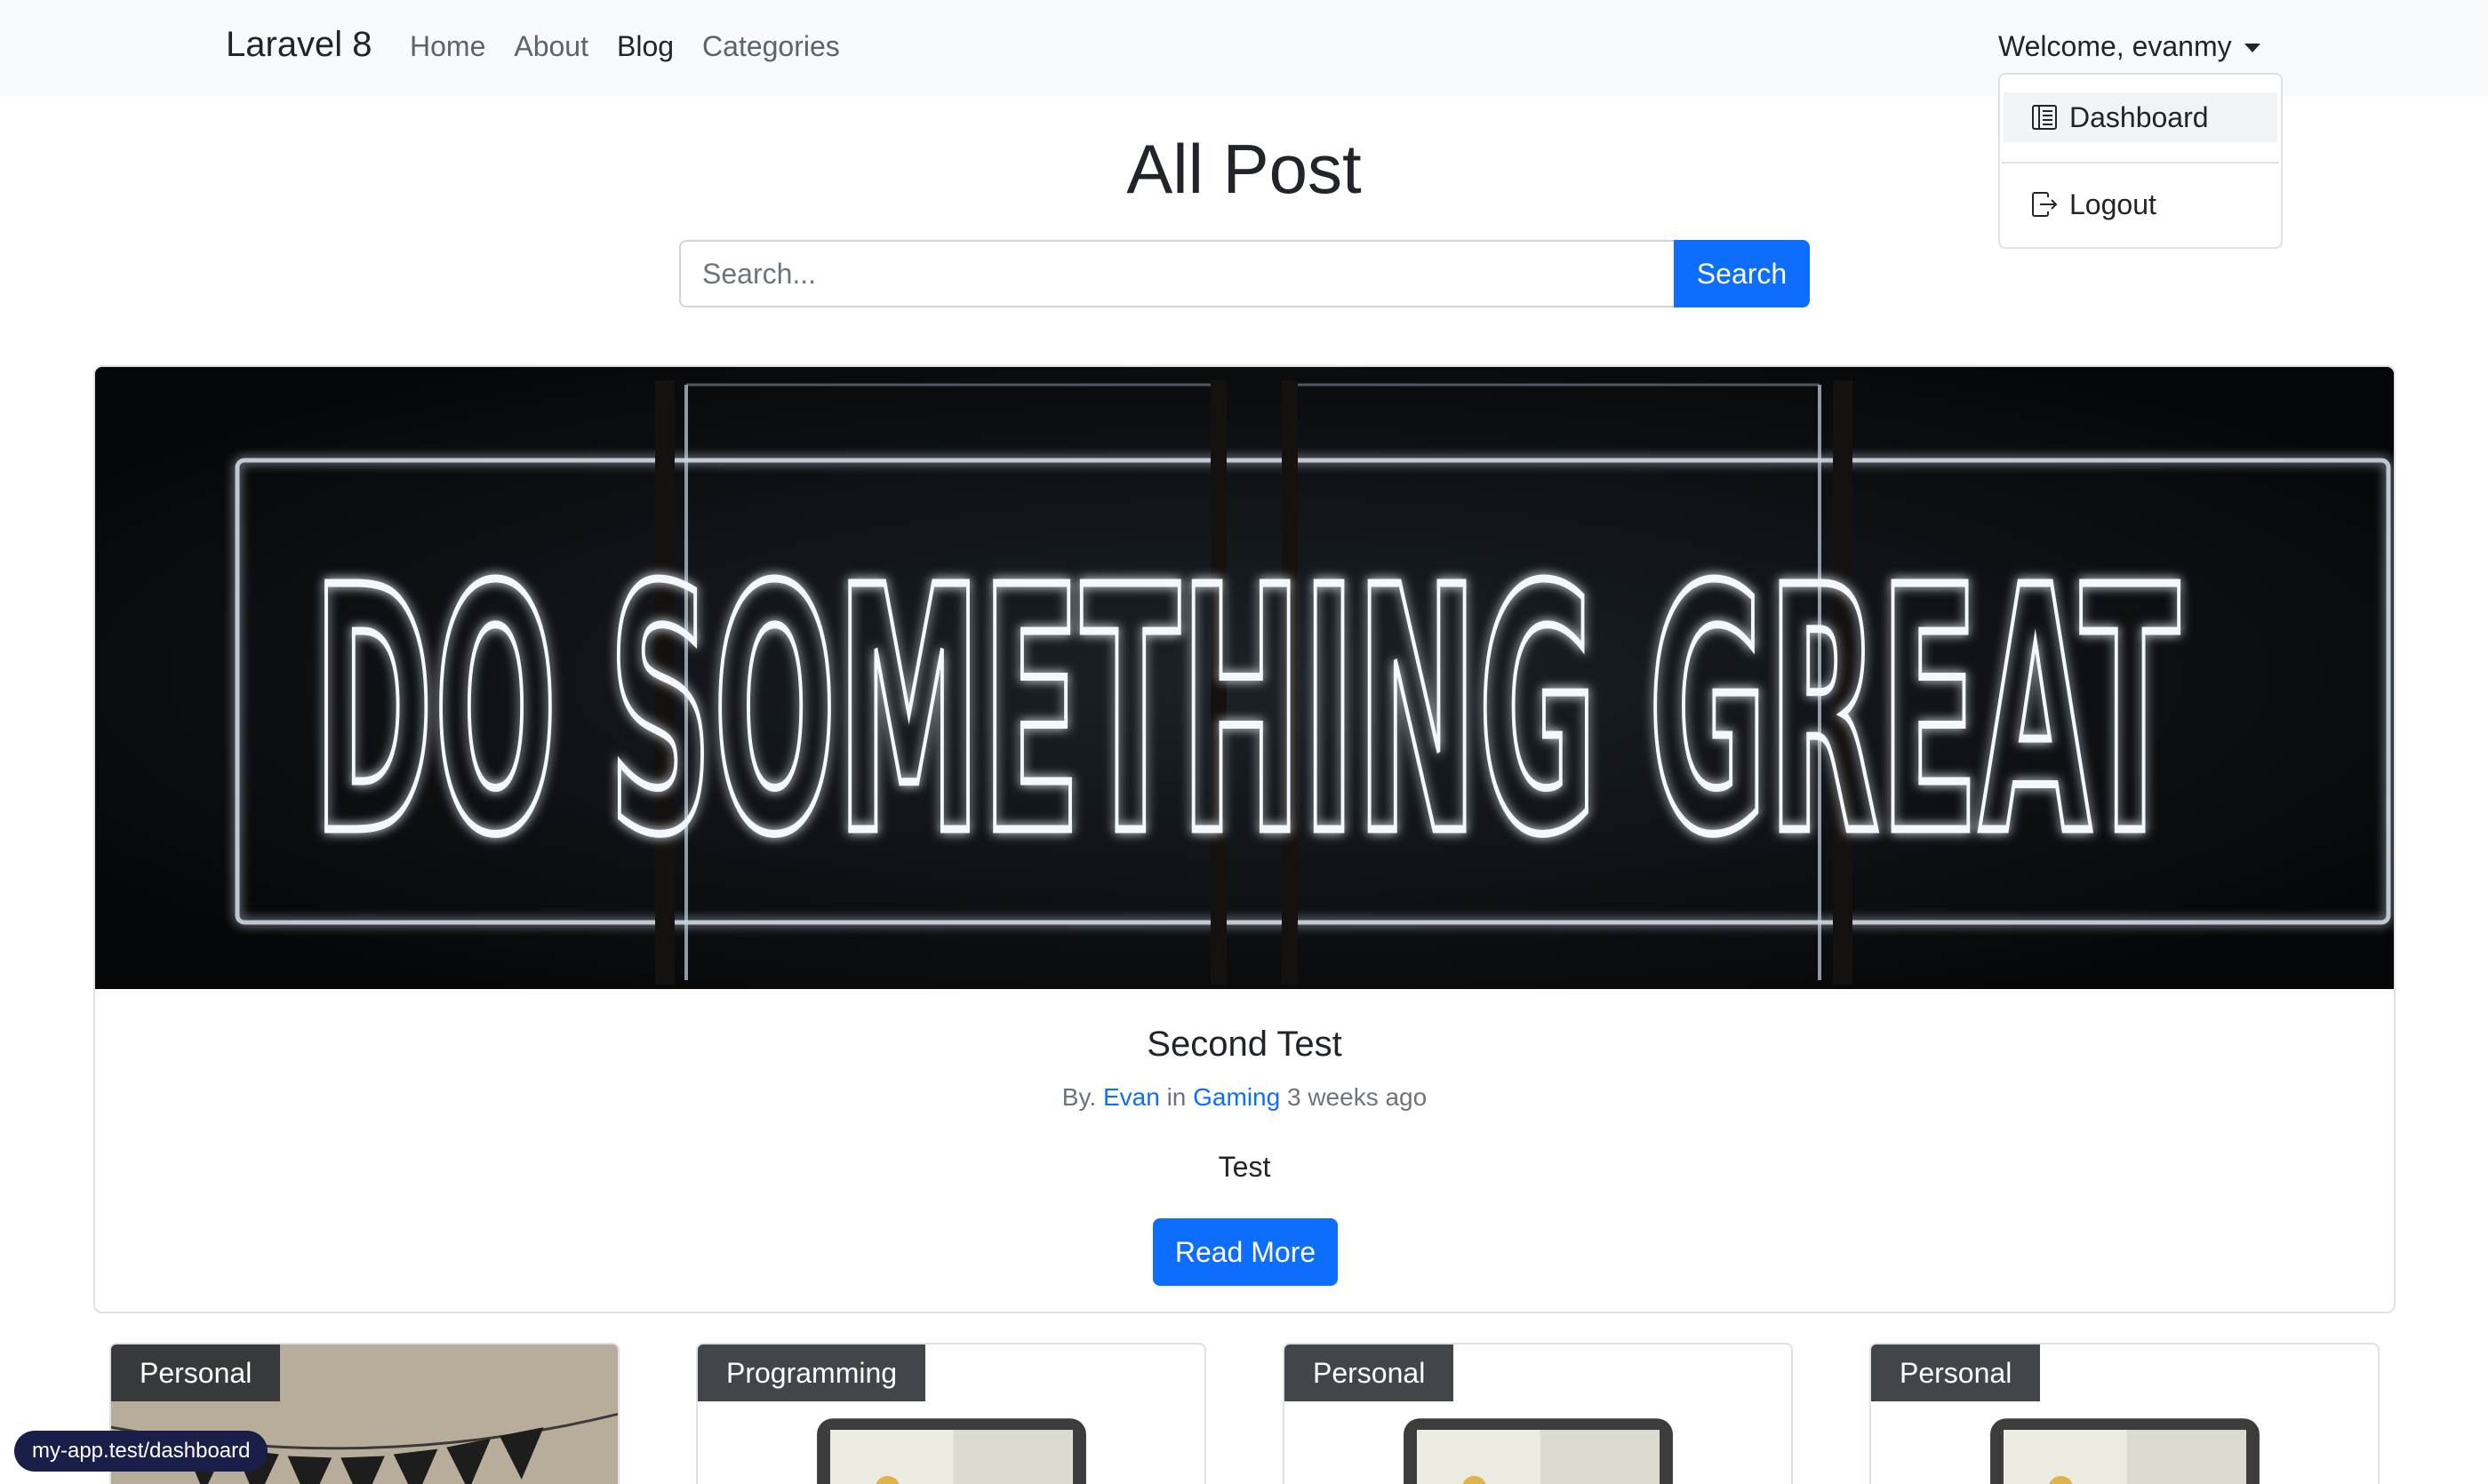 The width and height of the screenshot is (2488, 1484). Describe the element at coordinates (2115, 46) in the screenshot. I see `welcome-text: Welcome, evanmy` at that location.